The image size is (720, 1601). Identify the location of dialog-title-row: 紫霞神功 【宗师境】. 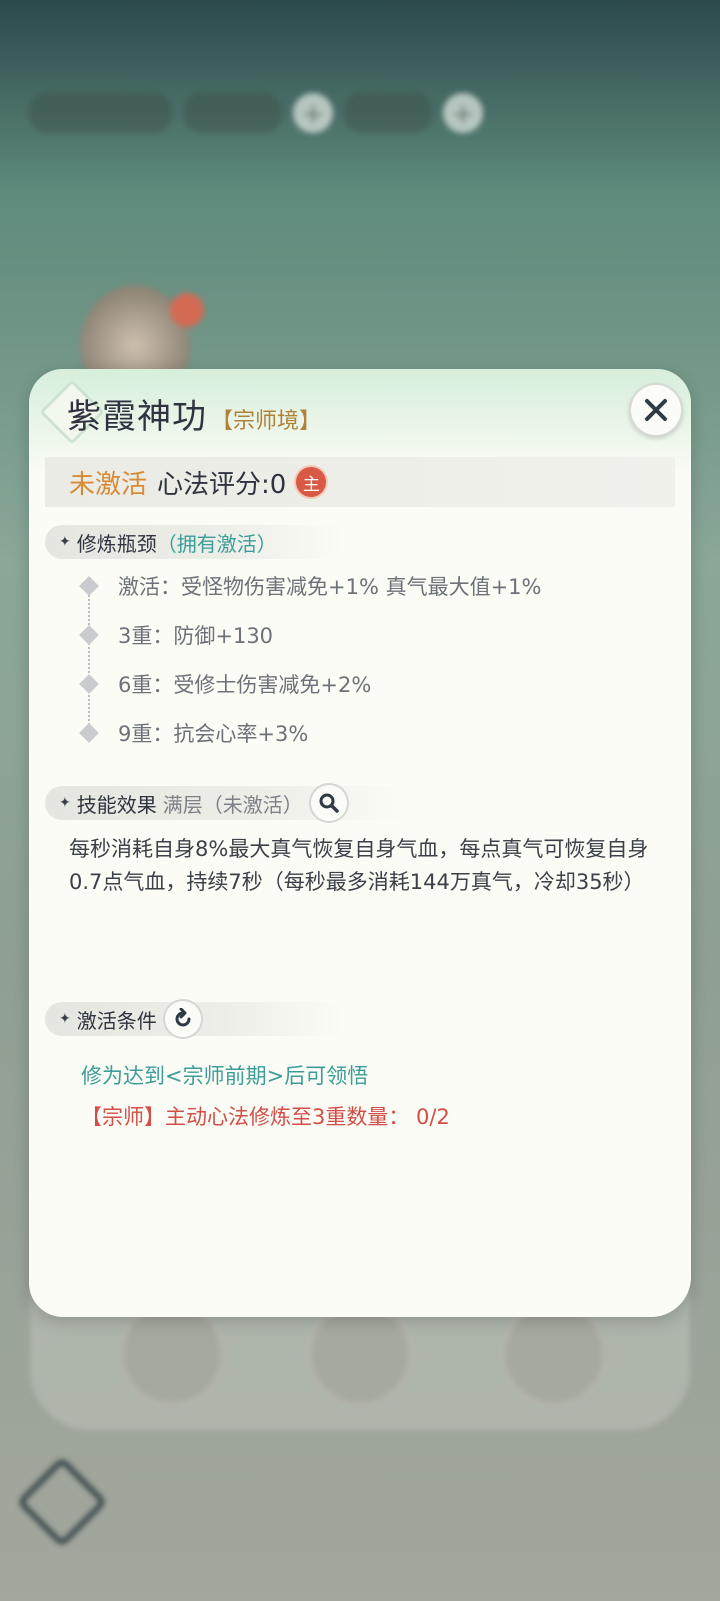
(194, 413).